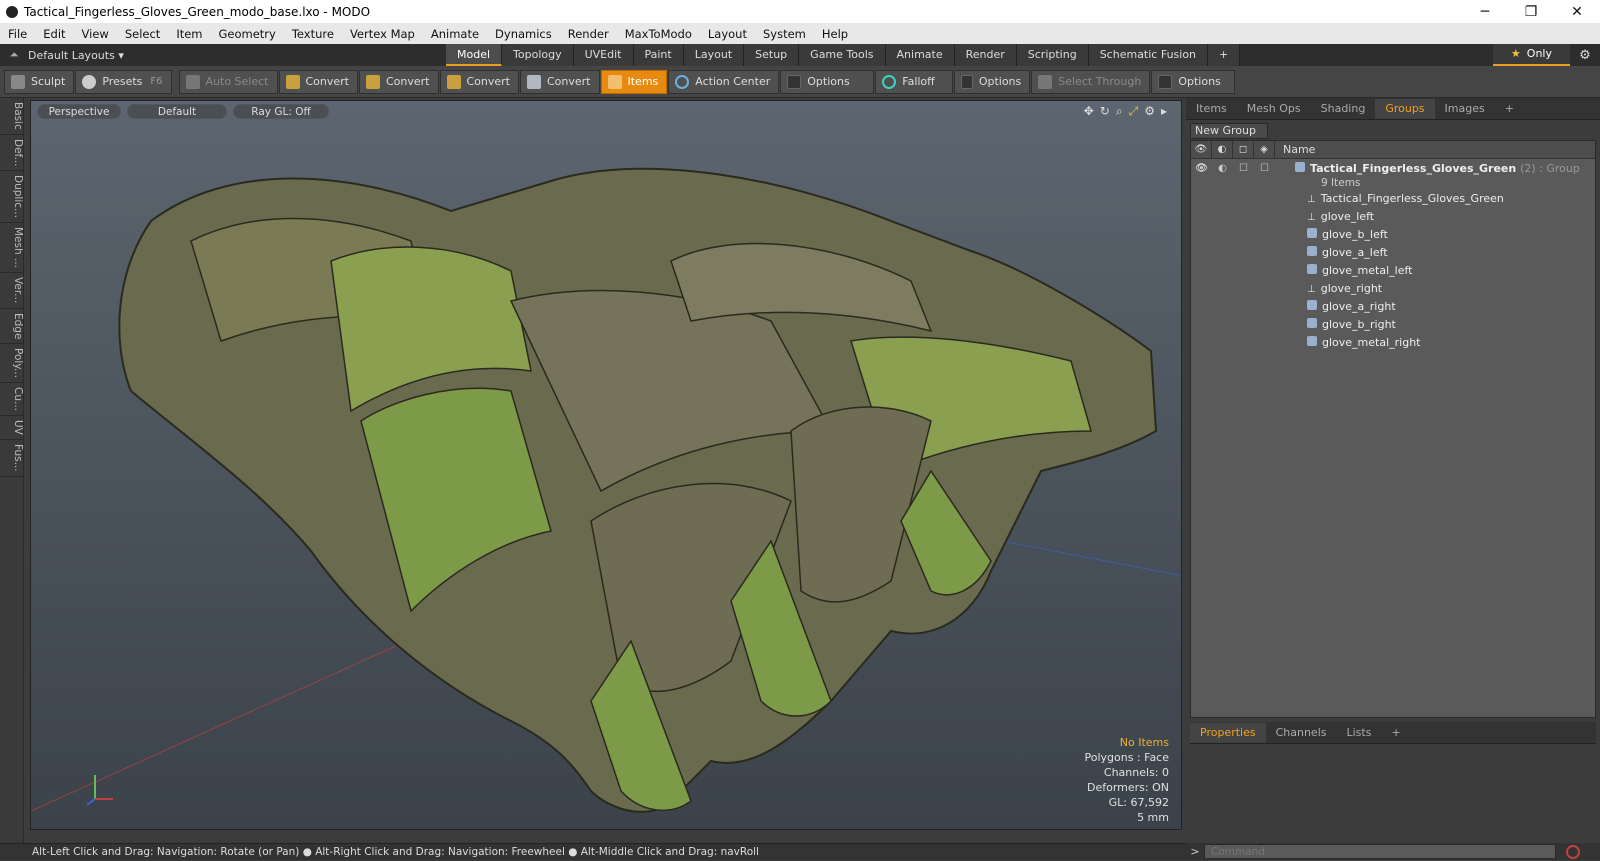 This screenshot has height=861, width=1600. Describe the element at coordinates (772, 55) in the screenshot. I see `tab-setup: Setup` at that location.